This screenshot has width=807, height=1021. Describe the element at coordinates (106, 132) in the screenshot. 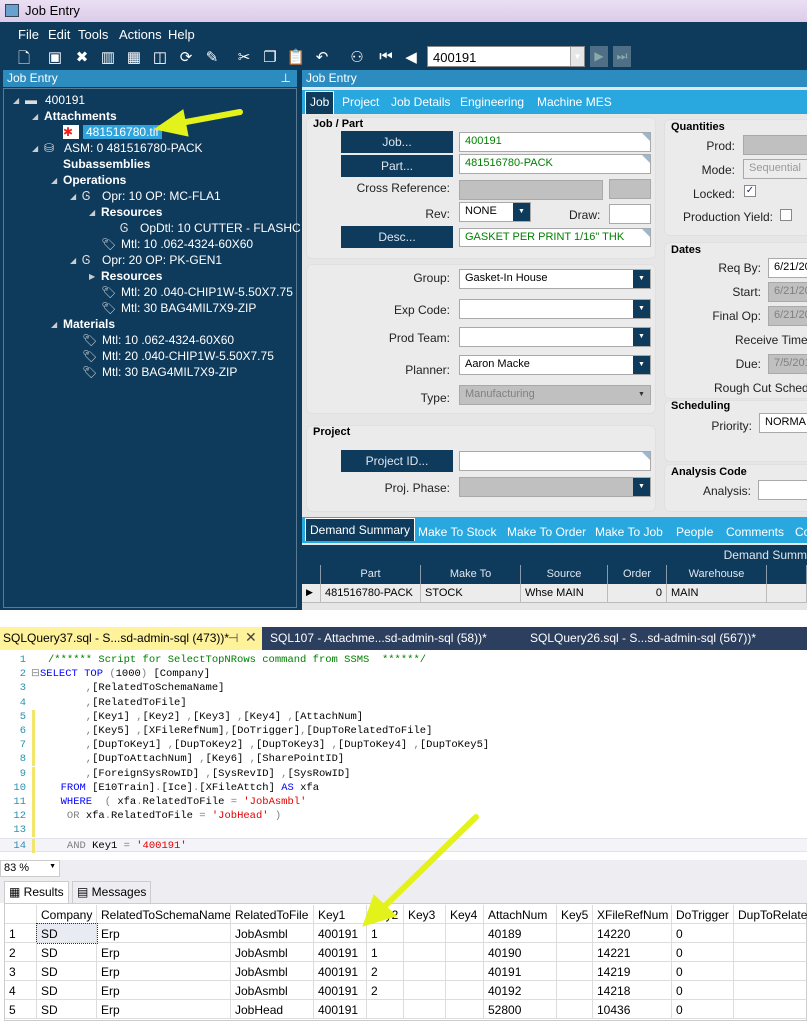

I see `tree-node: ✱ 481516780.tif` at that location.